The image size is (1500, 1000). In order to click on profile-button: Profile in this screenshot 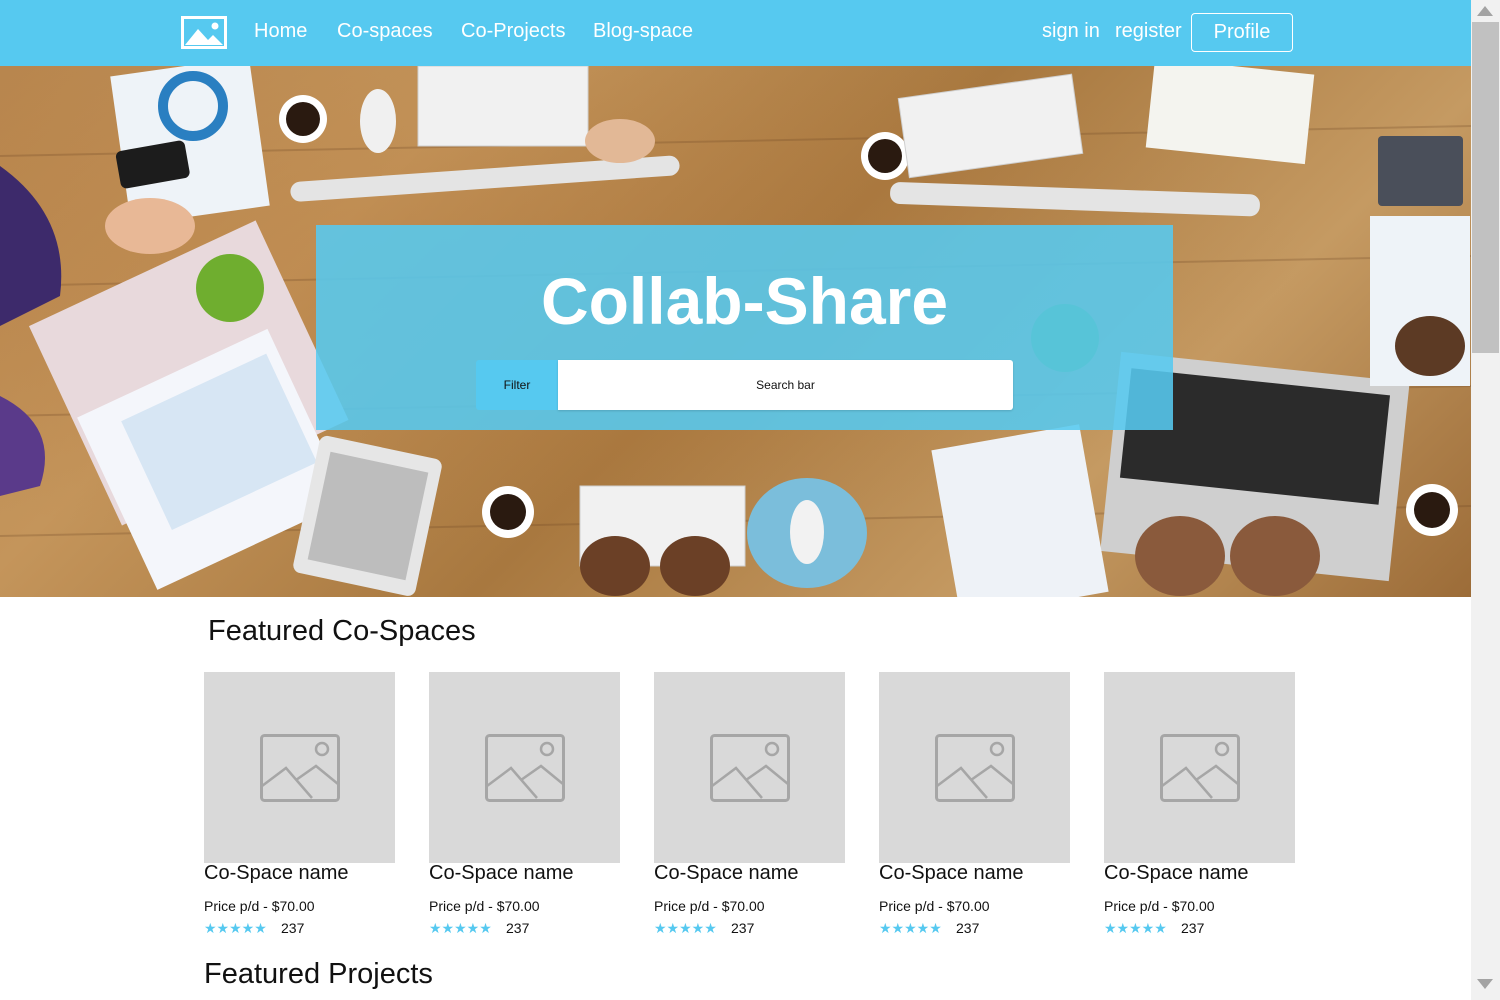, I will do `click(1242, 32)`.